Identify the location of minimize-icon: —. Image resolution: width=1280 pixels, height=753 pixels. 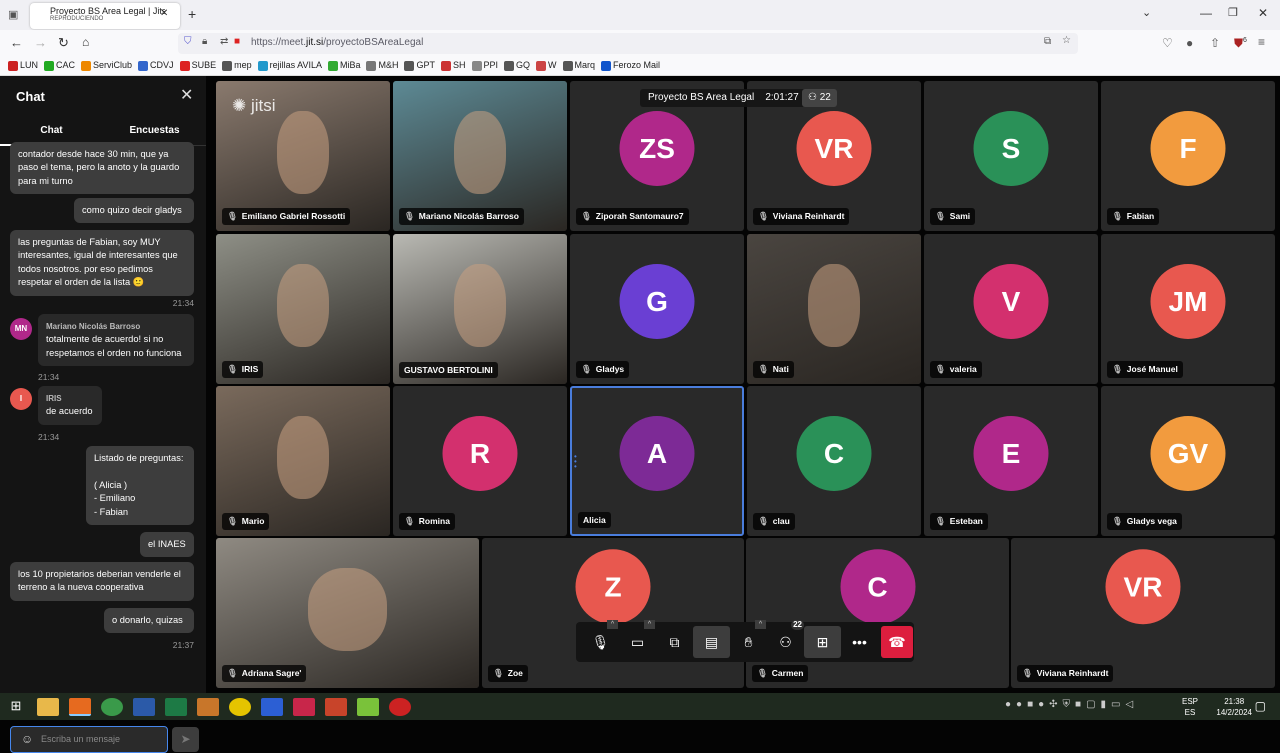
(1206, 13).